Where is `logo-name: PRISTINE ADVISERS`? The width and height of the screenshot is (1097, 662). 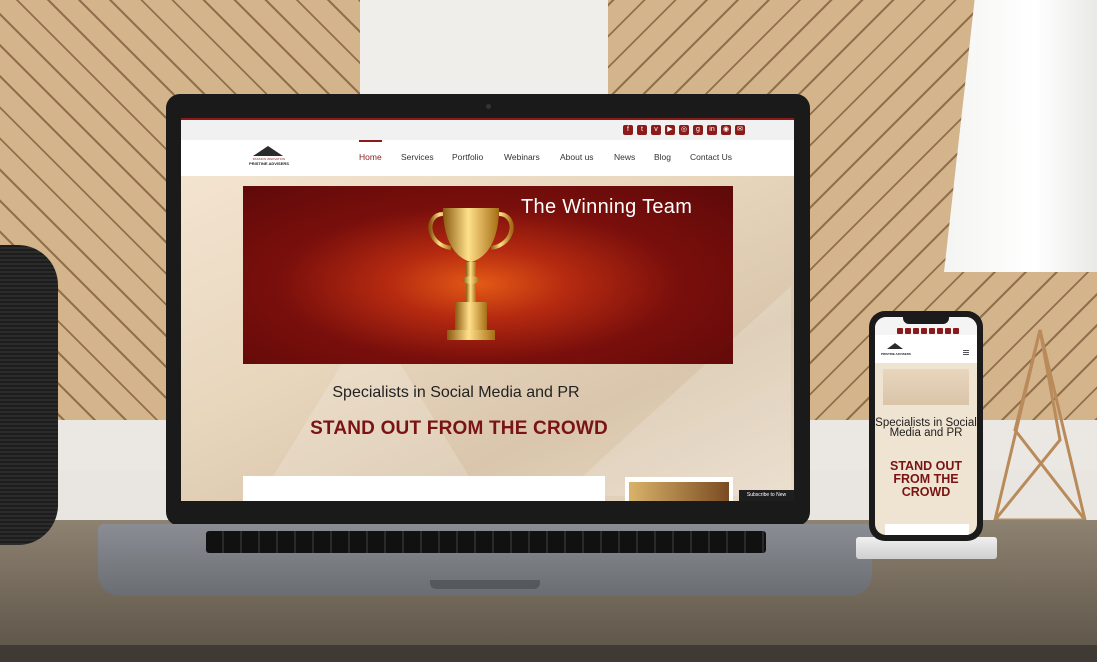
logo-name: PRISTINE ADVISERS is located at coordinates (269, 163).